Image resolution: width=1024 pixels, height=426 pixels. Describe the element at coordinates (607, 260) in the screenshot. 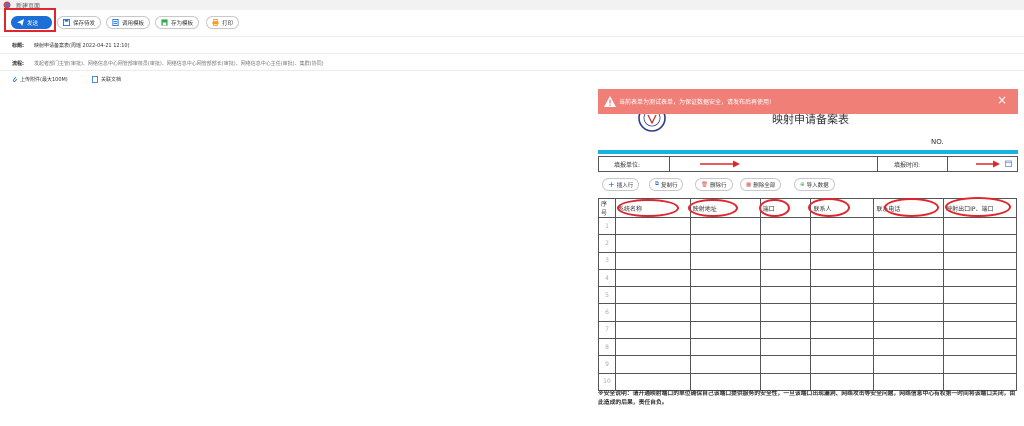

I see `row-number: 3` at that location.